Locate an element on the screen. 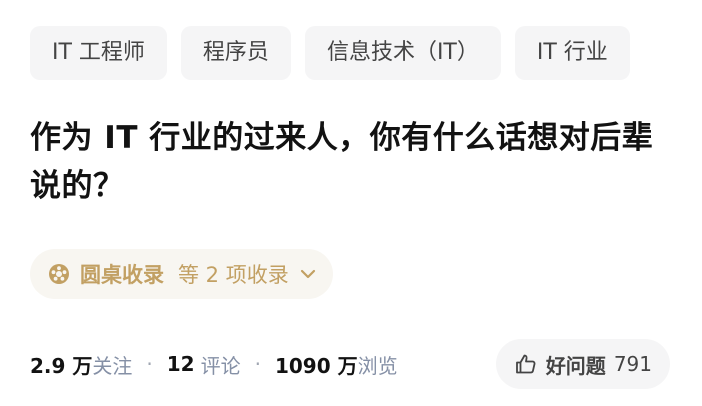 The width and height of the screenshot is (702, 406). views-label: 浏览 is located at coordinates (377, 365).